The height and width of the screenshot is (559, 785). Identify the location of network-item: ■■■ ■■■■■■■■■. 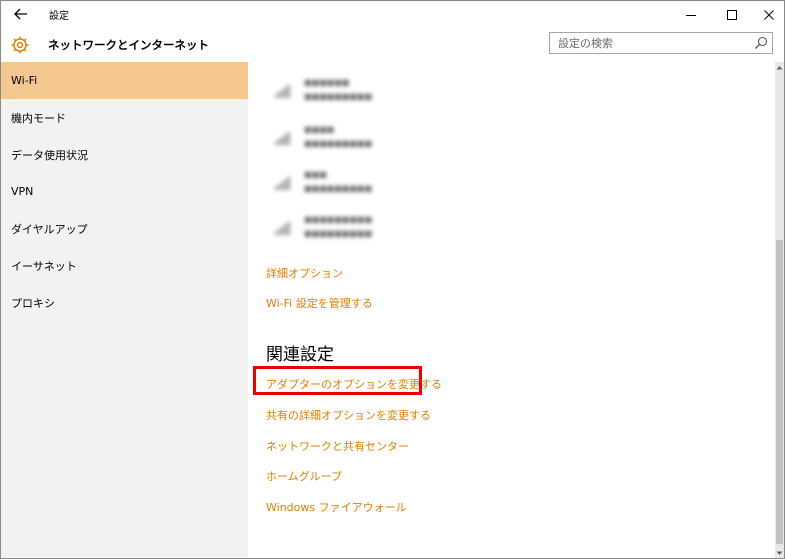
(345, 183).